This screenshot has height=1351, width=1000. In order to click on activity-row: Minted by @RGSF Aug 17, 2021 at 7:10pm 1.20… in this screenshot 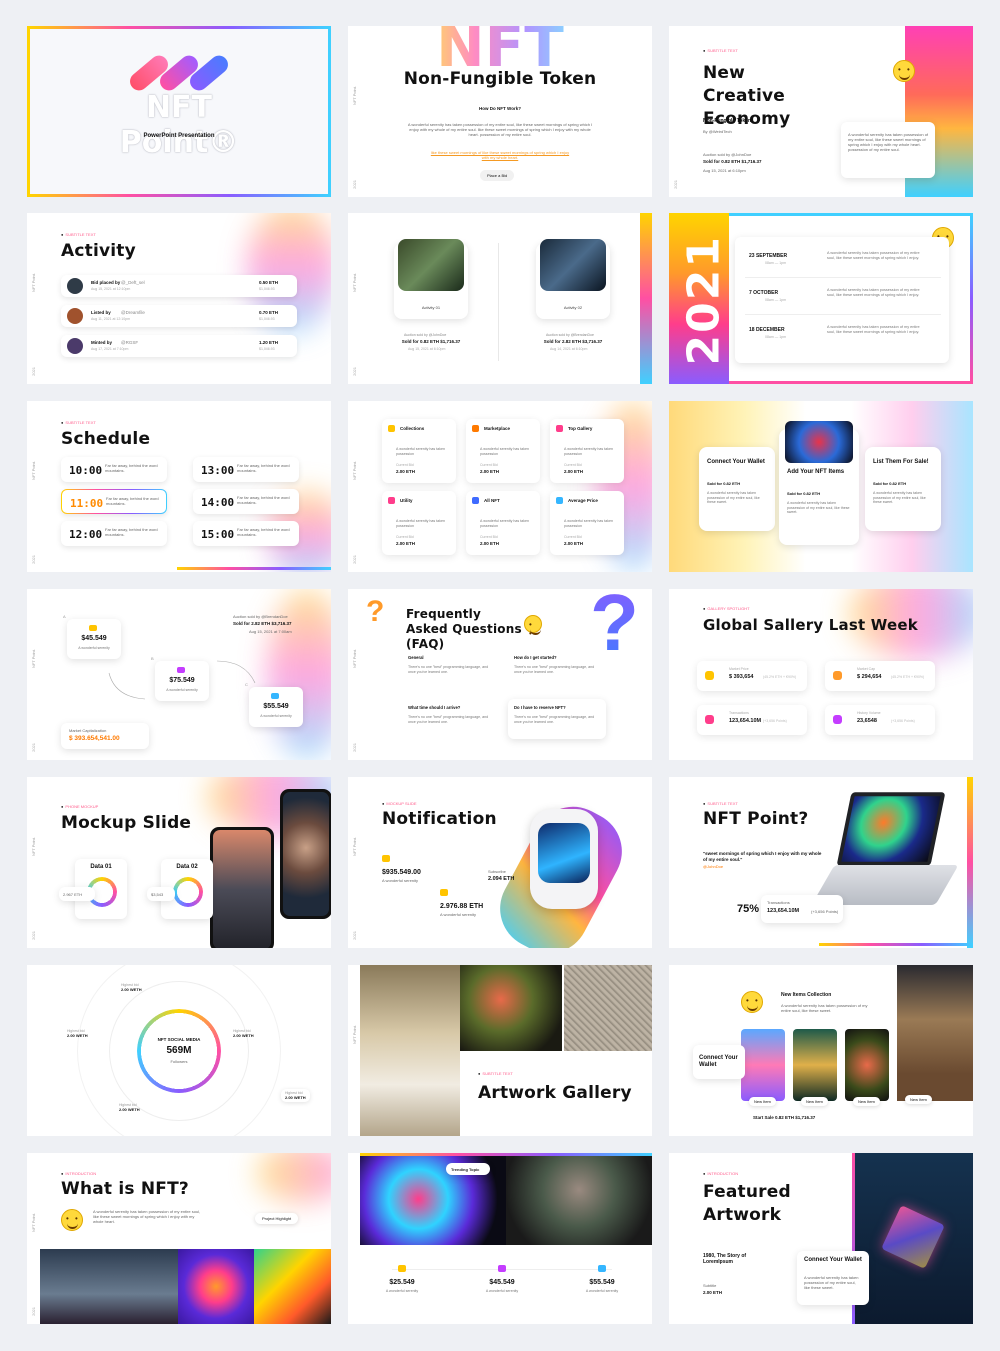, I will do `click(179, 346)`.